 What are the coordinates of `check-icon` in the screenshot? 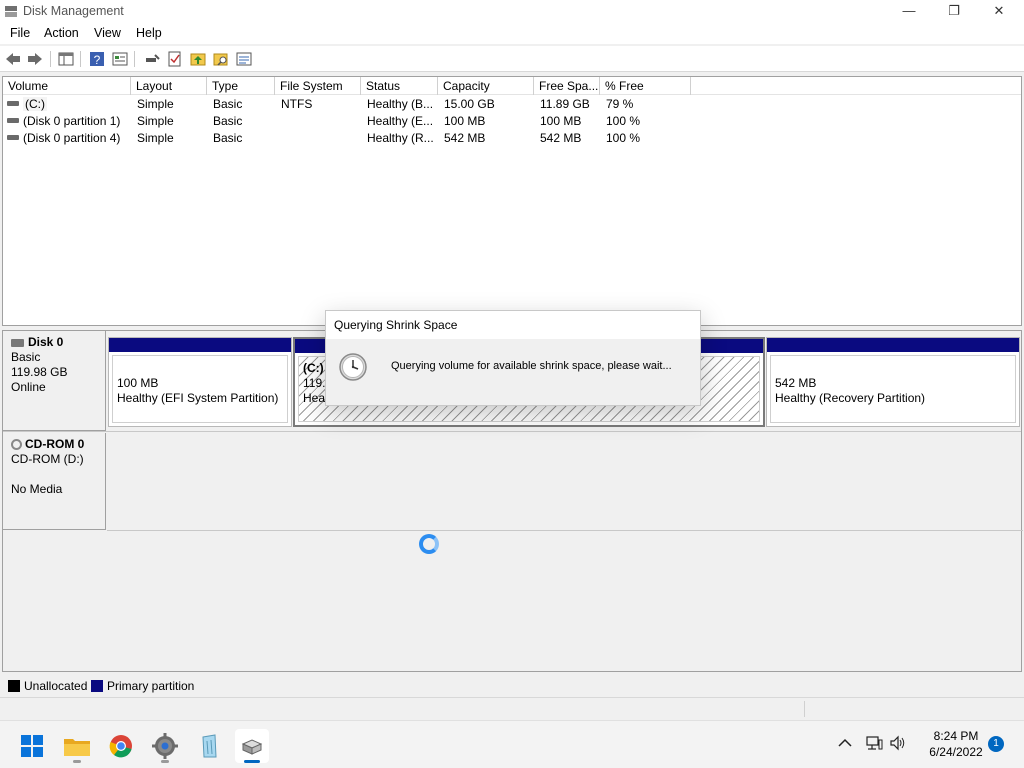 It's located at (175, 59).